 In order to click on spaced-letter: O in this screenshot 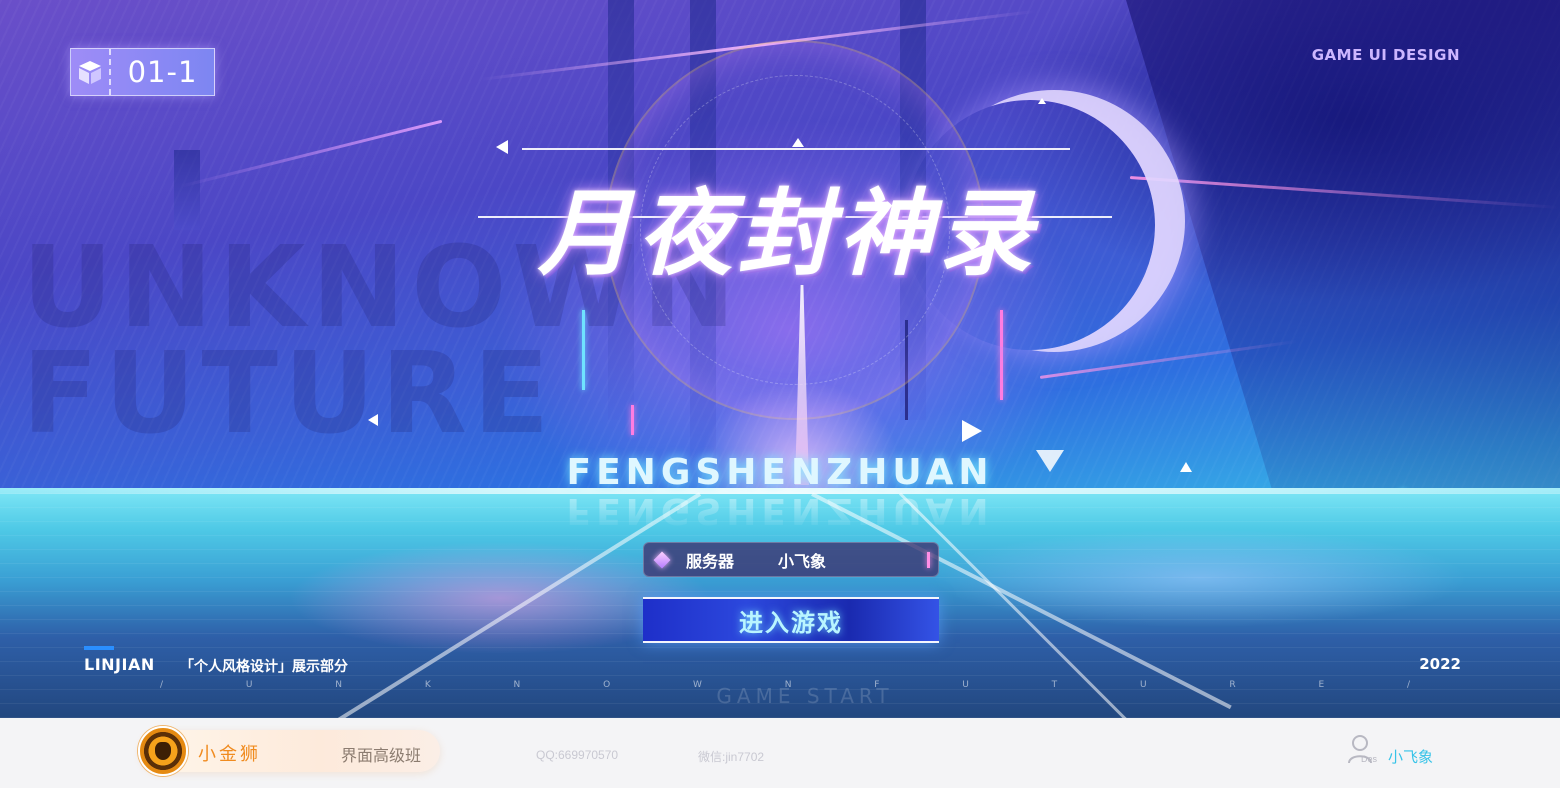, I will do `click(607, 685)`.